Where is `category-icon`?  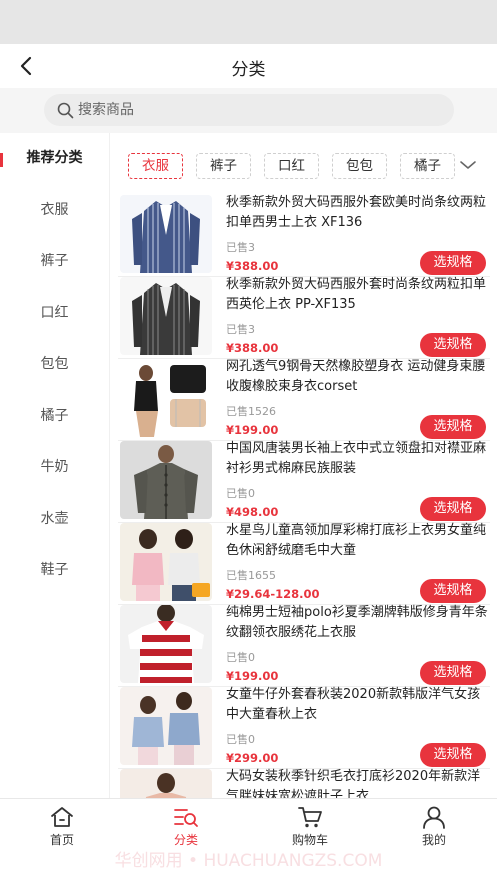
category-icon is located at coordinates (186, 818).